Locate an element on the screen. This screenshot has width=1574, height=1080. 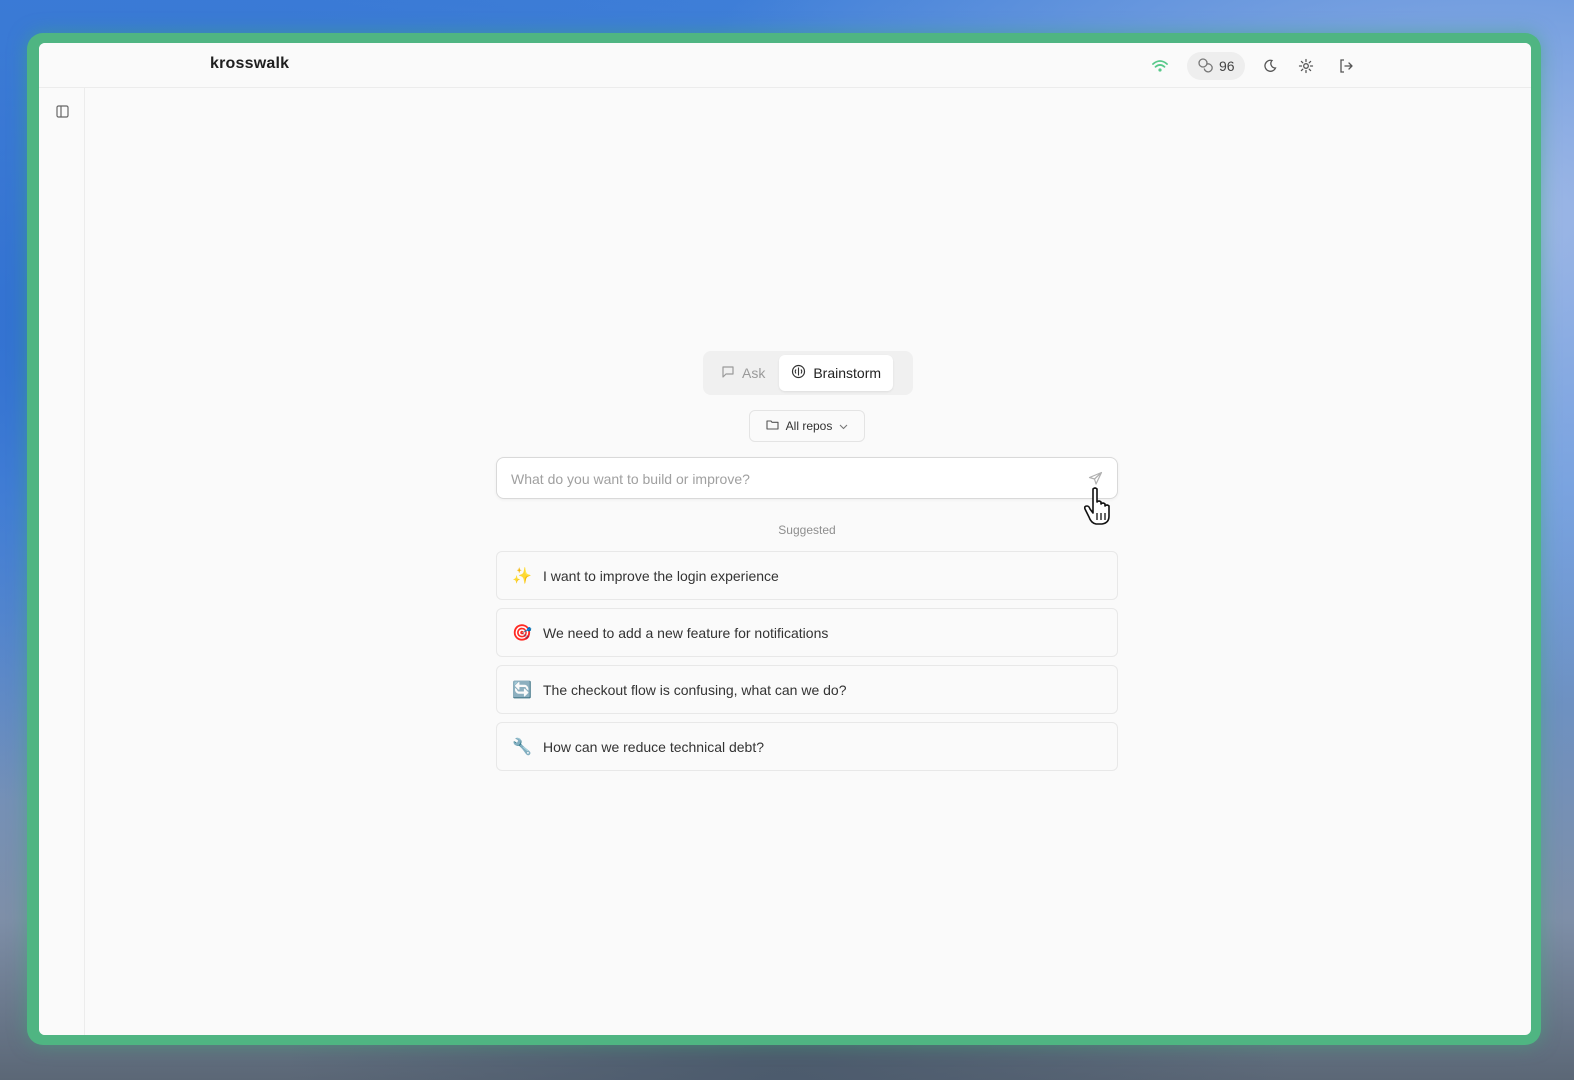
top-bar: krosswalk 96 is located at coordinates (785, 65).